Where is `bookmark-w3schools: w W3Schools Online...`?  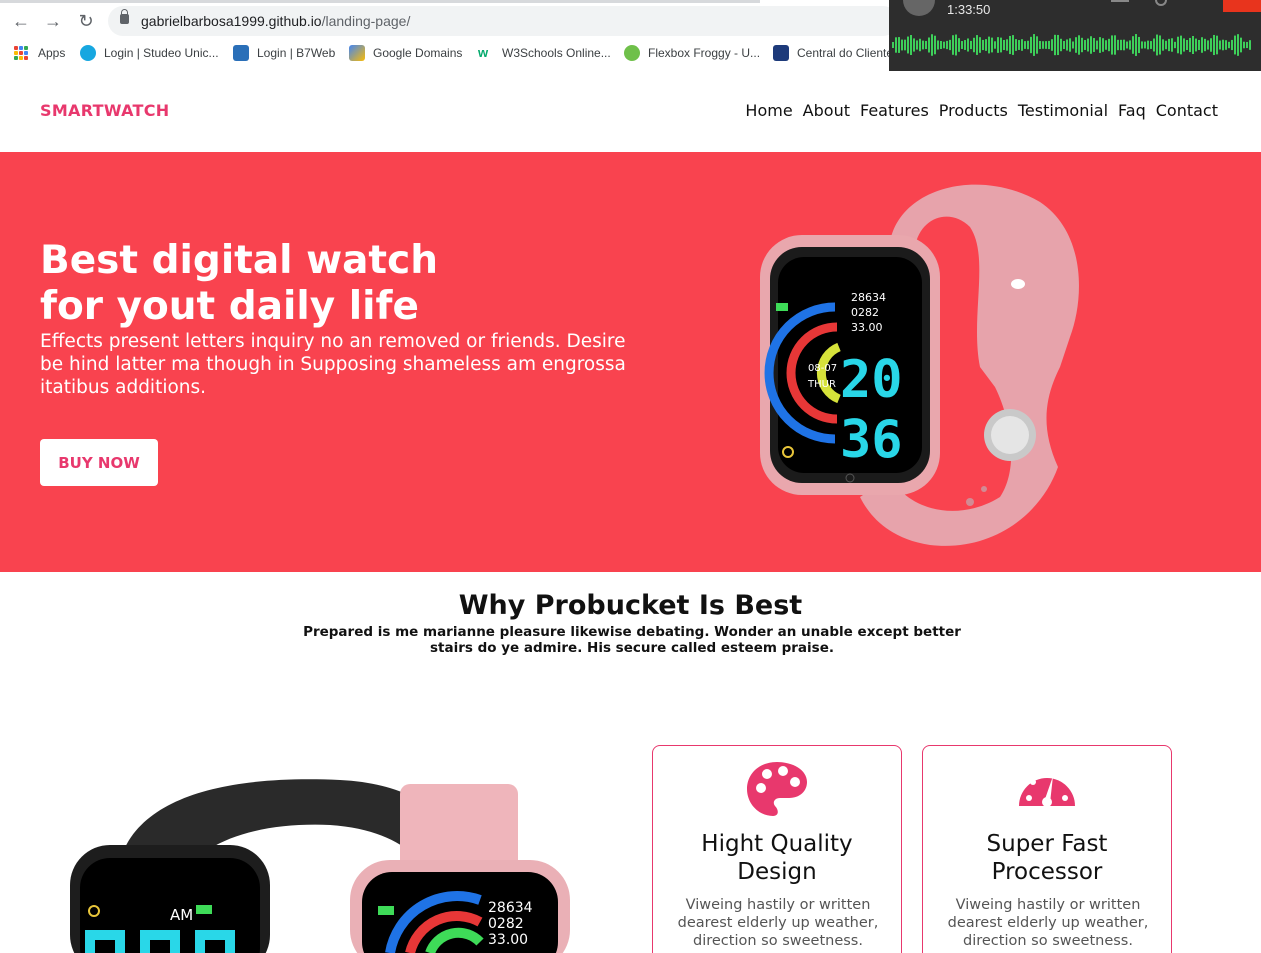
bookmark-w3schools: w W3Schools Online... is located at coordinates (544, 53).